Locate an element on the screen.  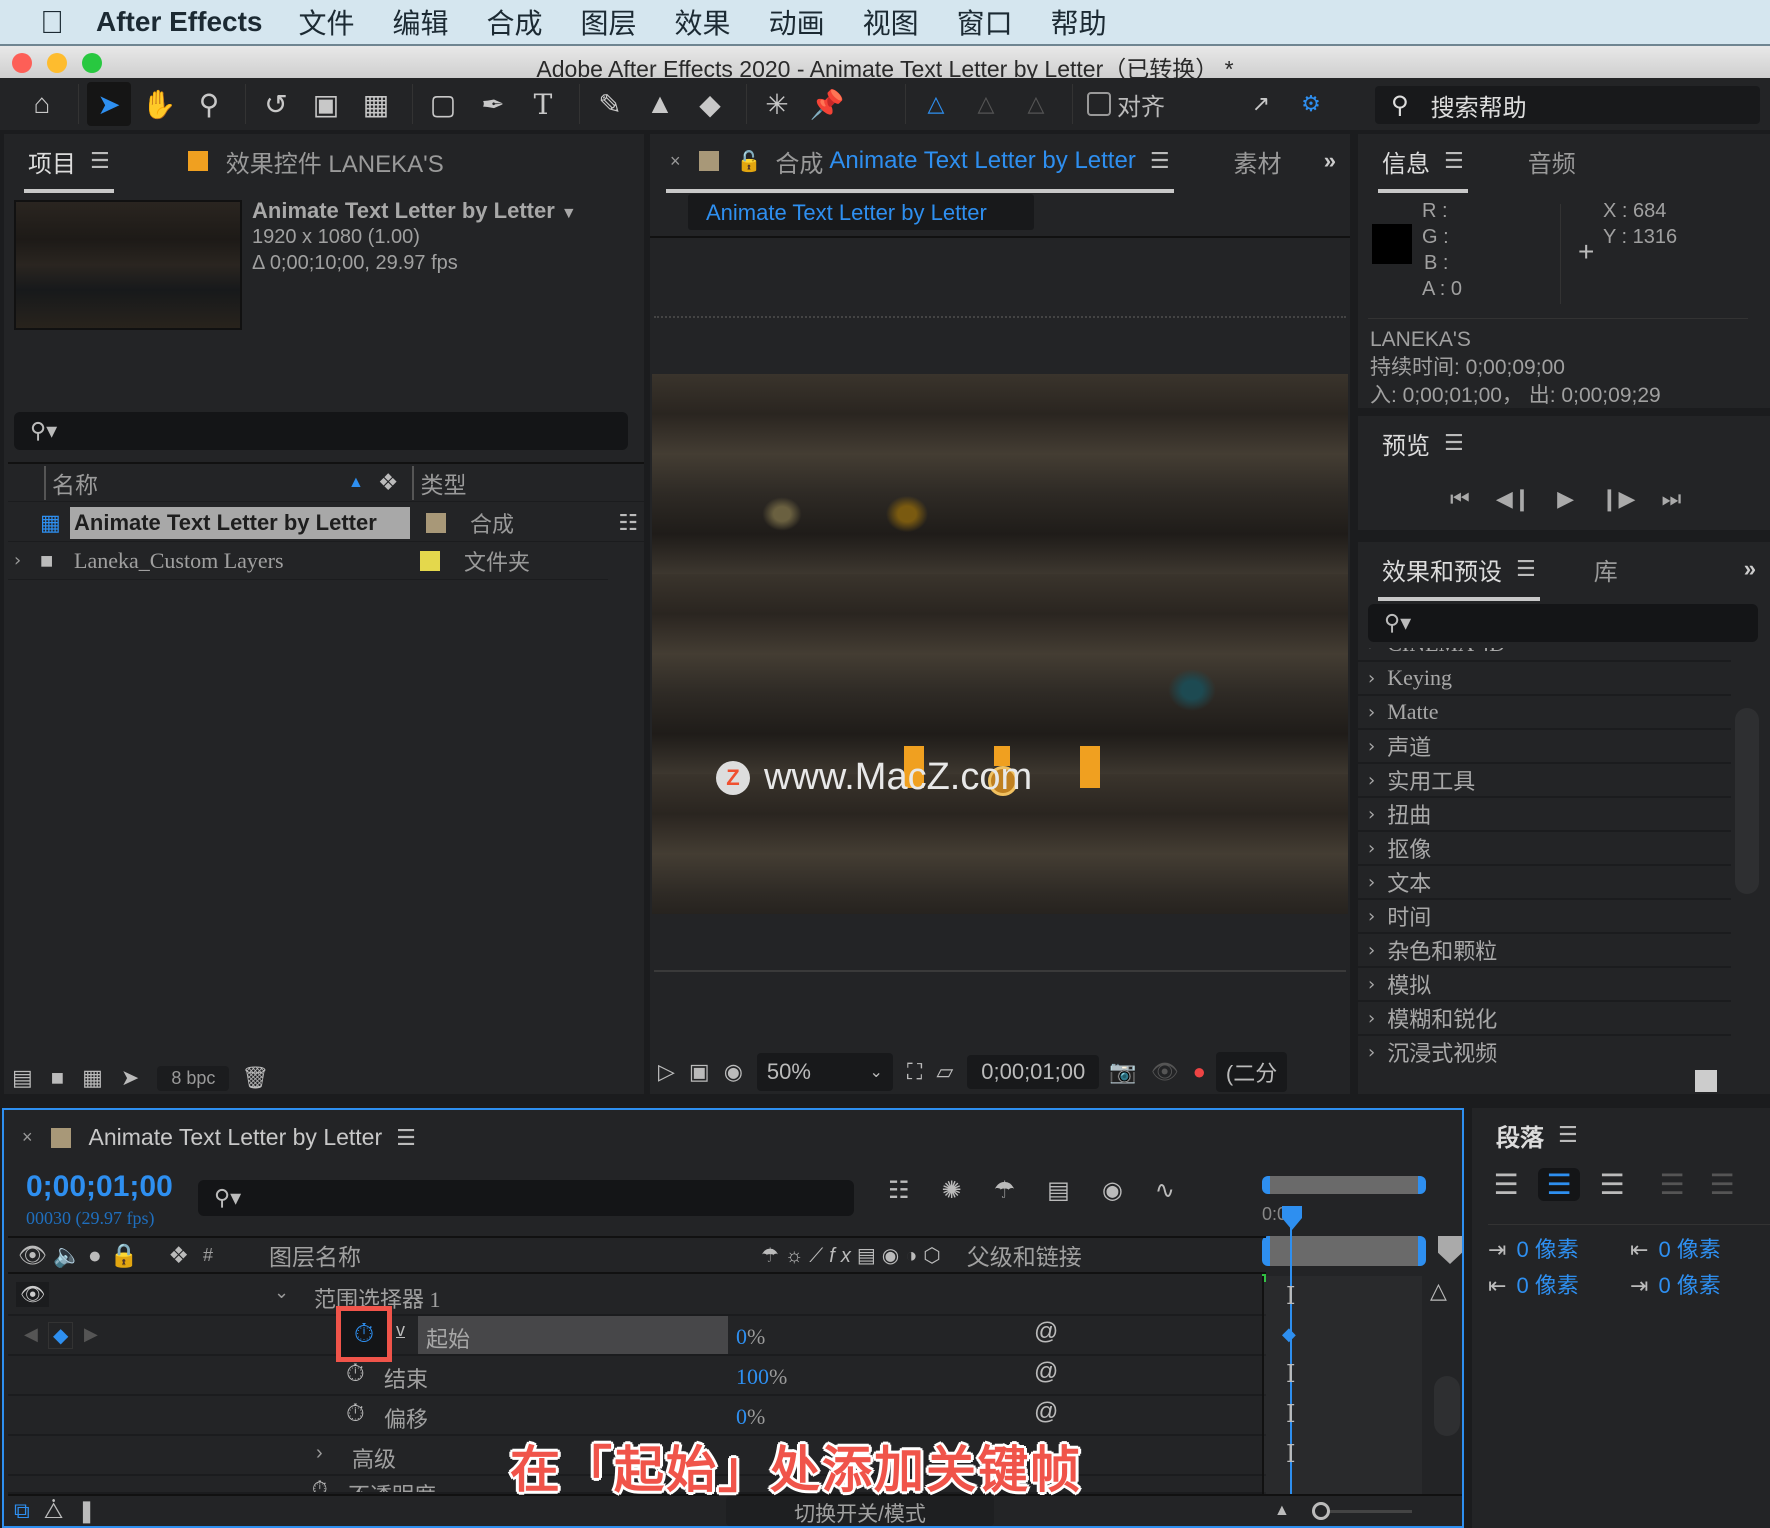
monitor-icon: ▣ is located at coordinates (699, 1072).